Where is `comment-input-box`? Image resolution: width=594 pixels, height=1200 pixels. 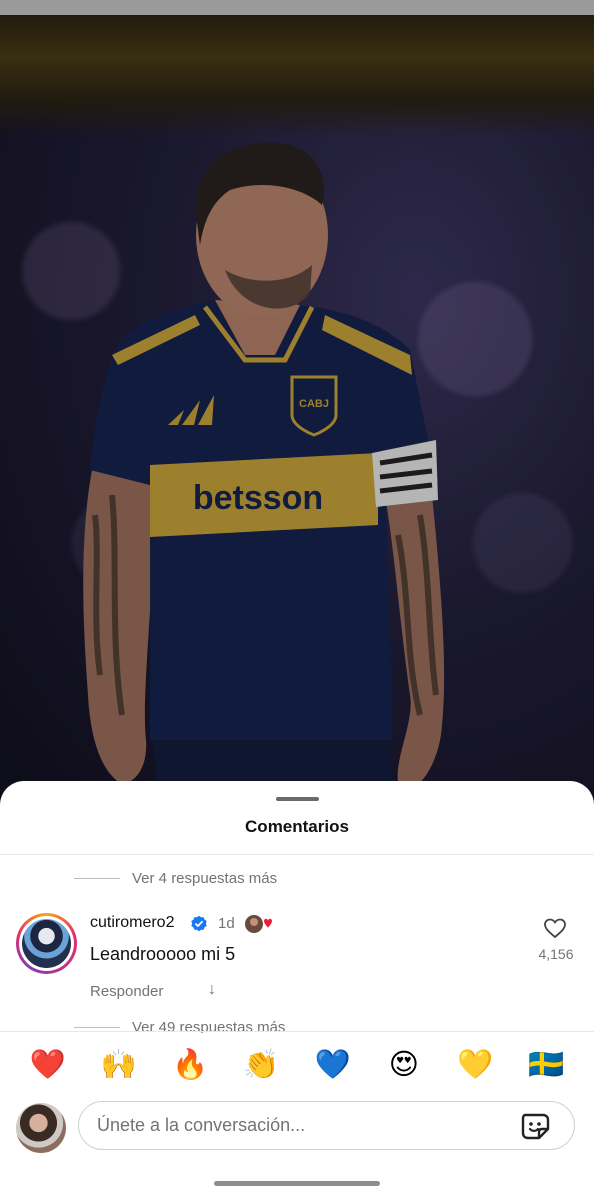
comment-input-box is located at coordinates (326, 1125).